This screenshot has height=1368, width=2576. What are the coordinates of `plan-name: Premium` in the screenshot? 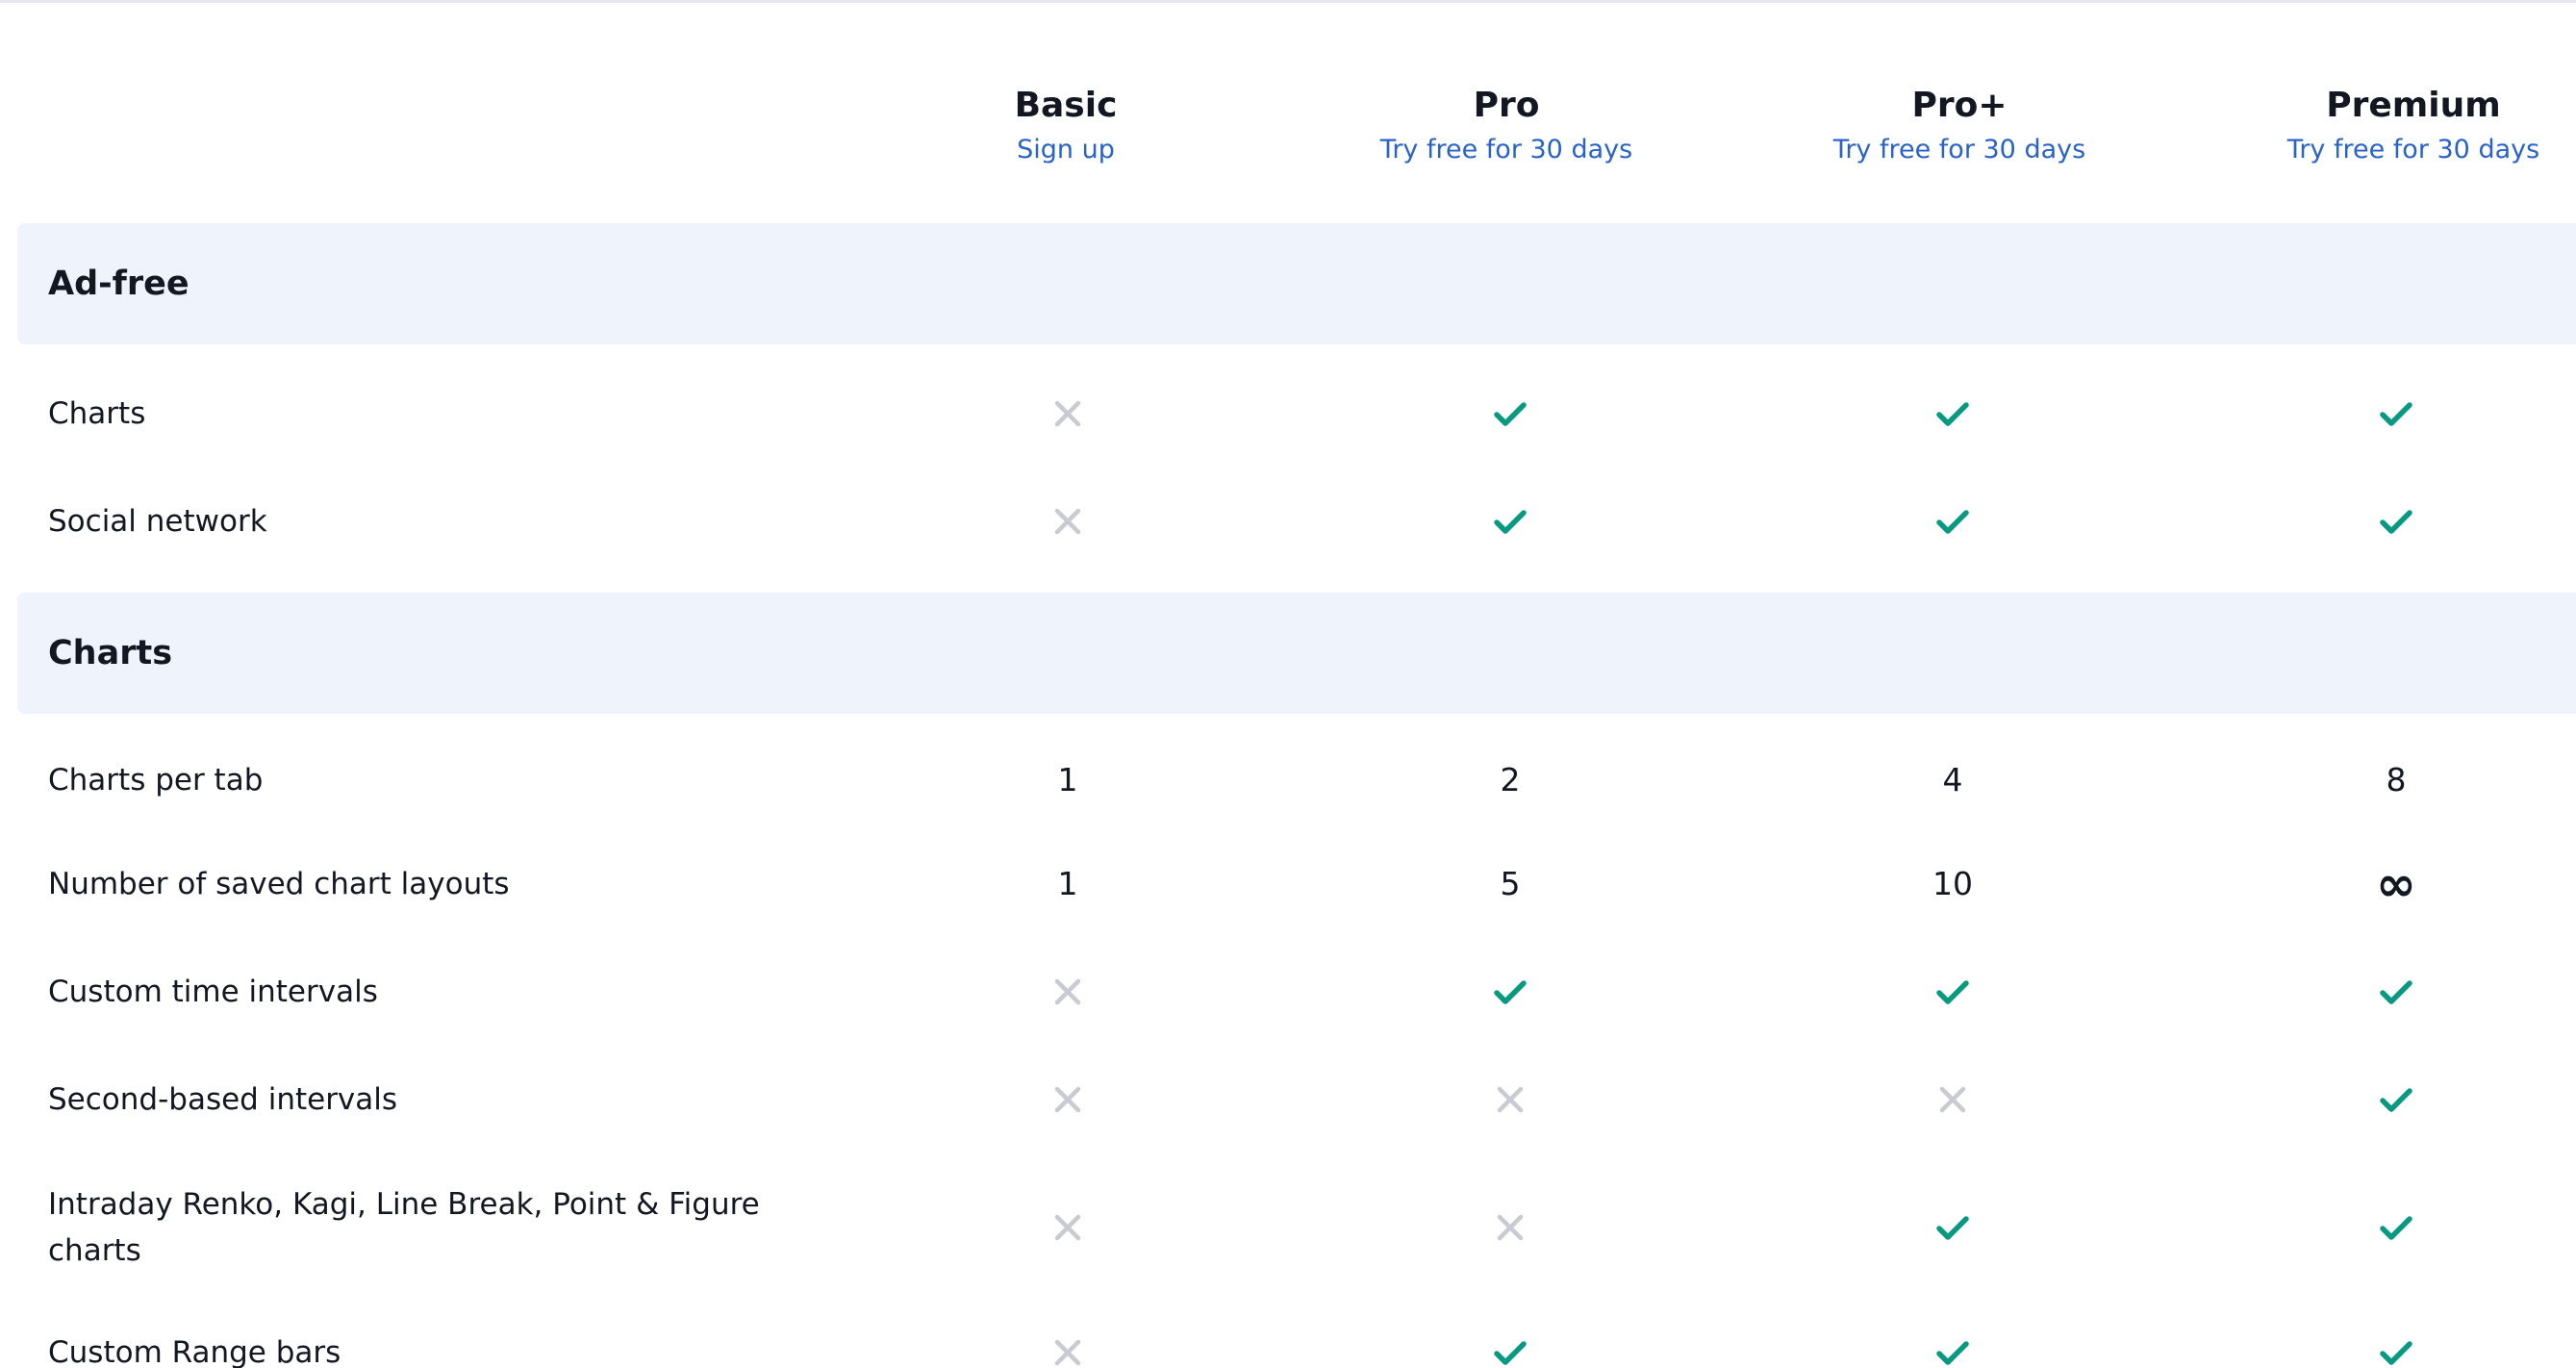 It's located at (2413, 106).